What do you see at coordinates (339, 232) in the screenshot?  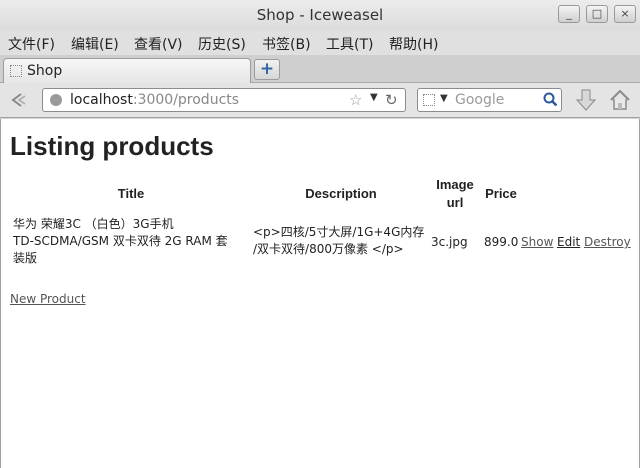 I see `product-description-line: <p>四核/5寸大屏/1G+4G内存` at bounding box center [339, 232].